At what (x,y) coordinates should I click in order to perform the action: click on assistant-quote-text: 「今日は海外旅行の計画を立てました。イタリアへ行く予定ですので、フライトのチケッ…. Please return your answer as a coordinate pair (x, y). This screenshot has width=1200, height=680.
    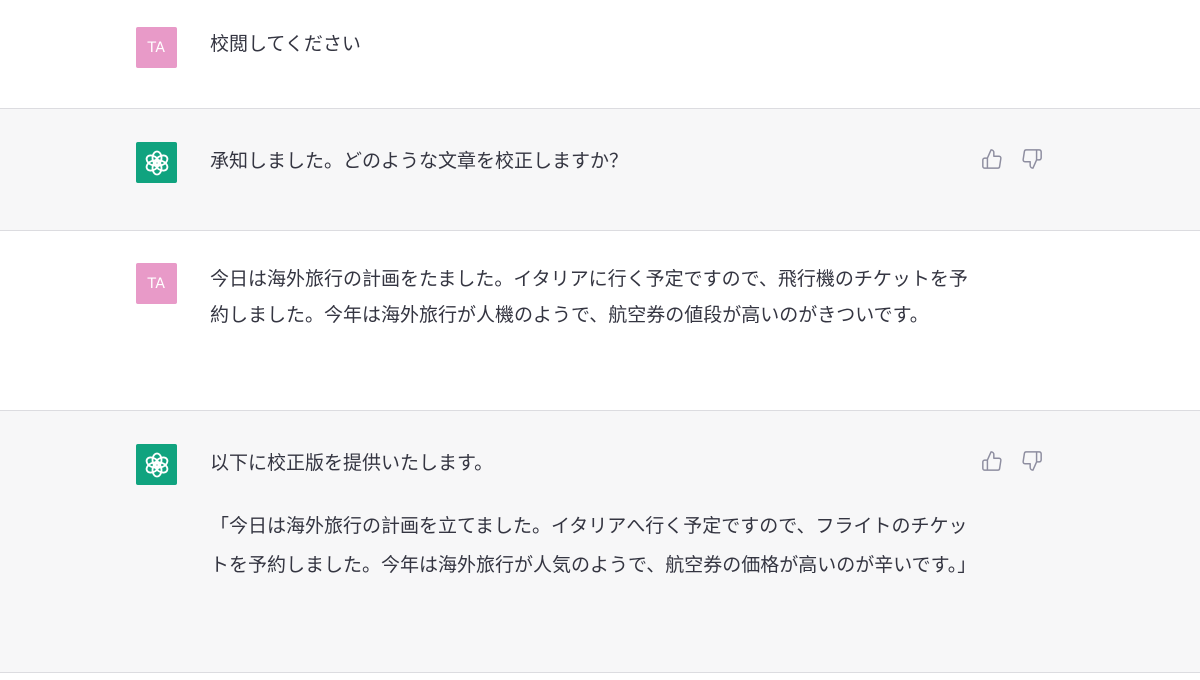
    Looking at the image, I should click on (593, 545).